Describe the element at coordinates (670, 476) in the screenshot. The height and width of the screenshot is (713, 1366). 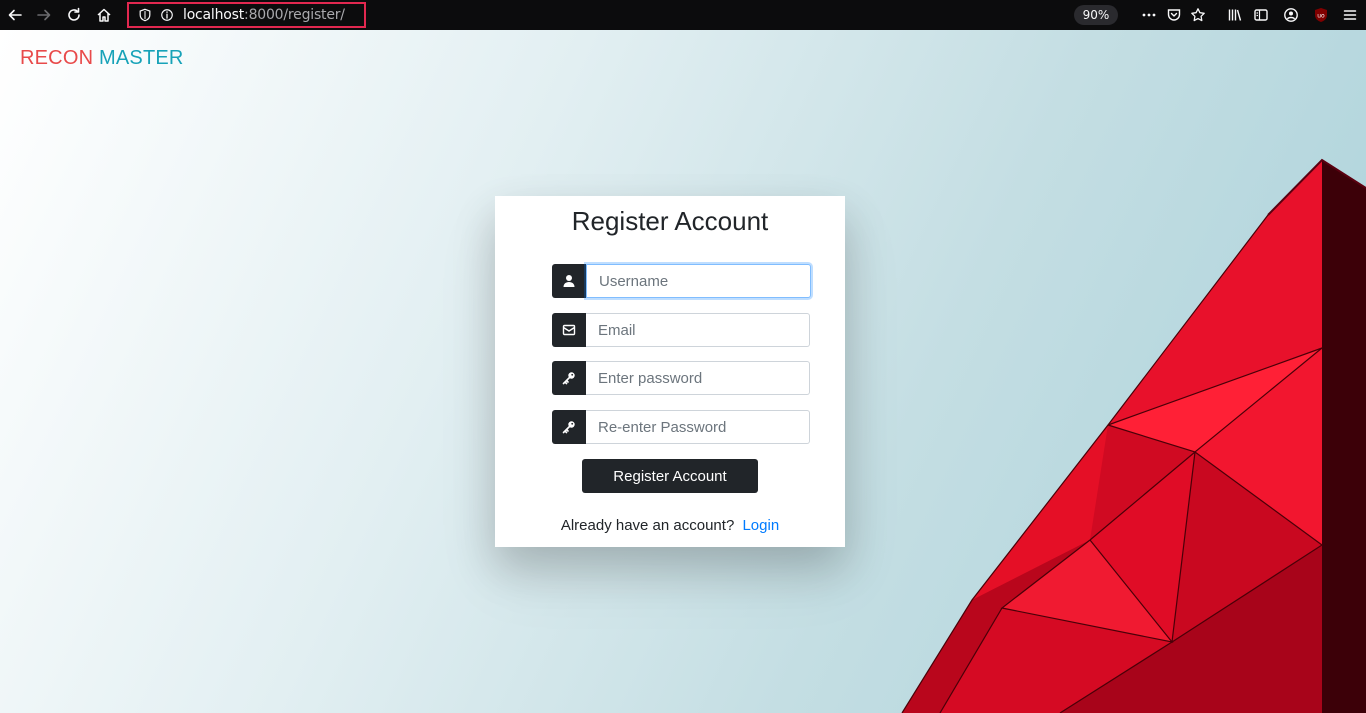
I see `register-account-button: Register Account` at that location.